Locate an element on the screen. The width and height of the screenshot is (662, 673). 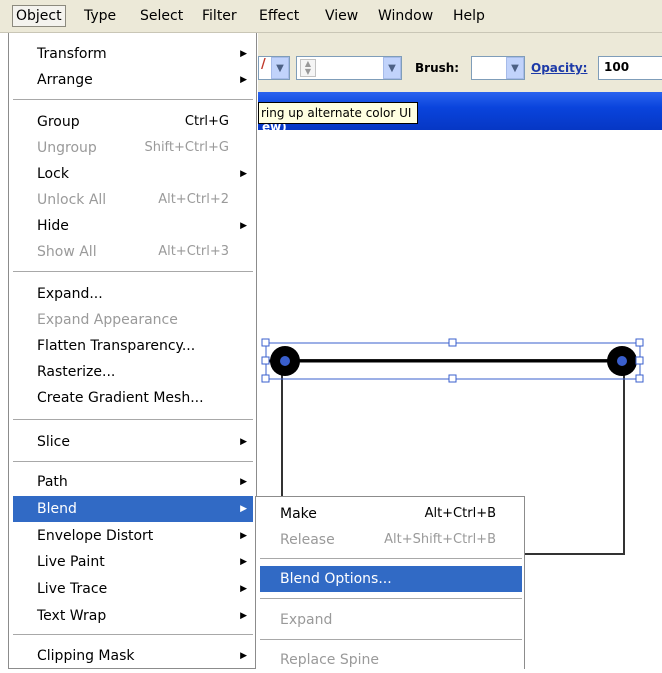
anchor-point-end is located at coordinates (622, 361).